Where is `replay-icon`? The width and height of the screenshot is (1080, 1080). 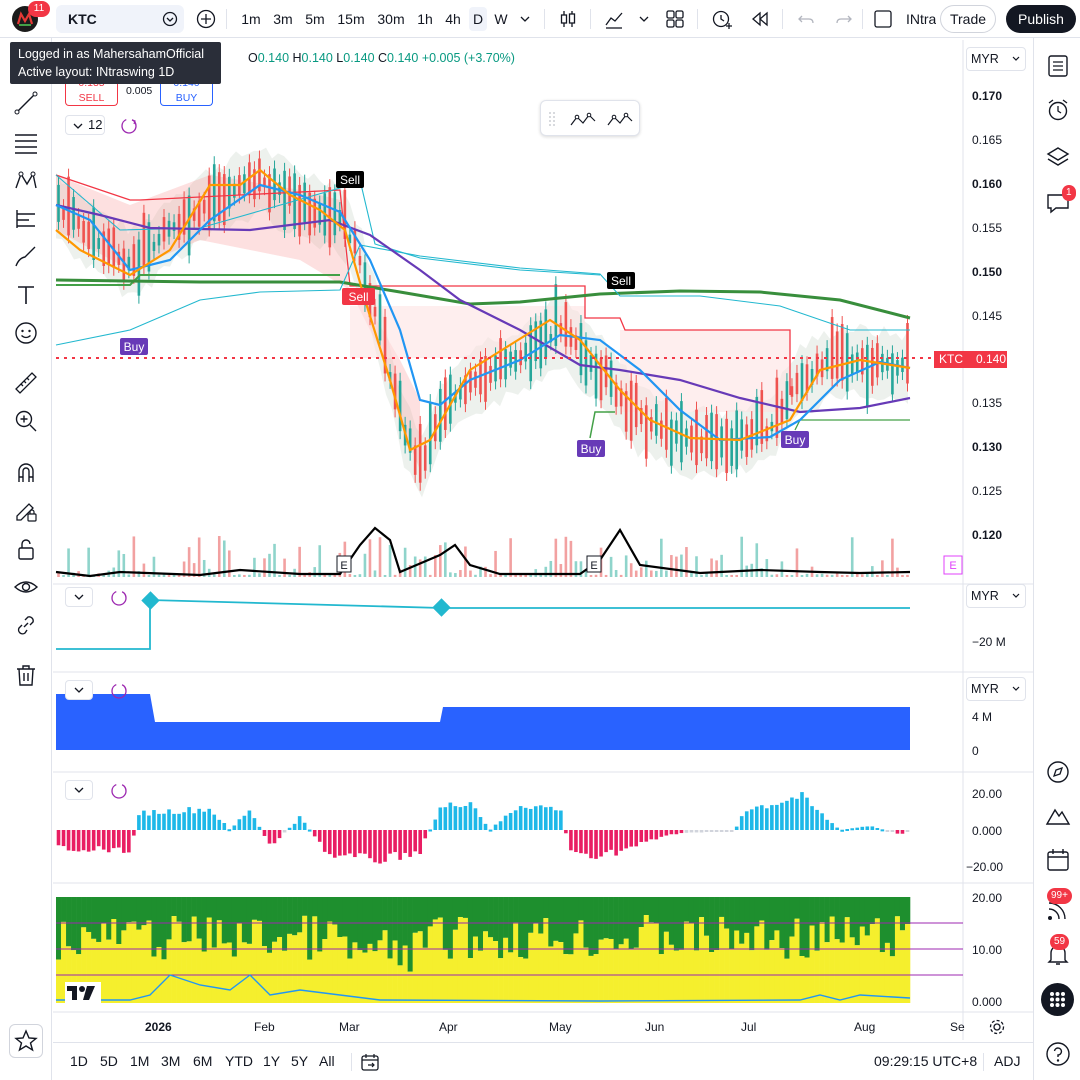
replay-icon is located at coordinates (760, 19).